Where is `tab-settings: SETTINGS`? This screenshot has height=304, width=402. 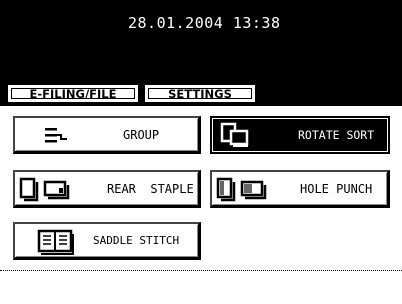 tab-settings: SETTINGS is located at coordinates (200, 93).